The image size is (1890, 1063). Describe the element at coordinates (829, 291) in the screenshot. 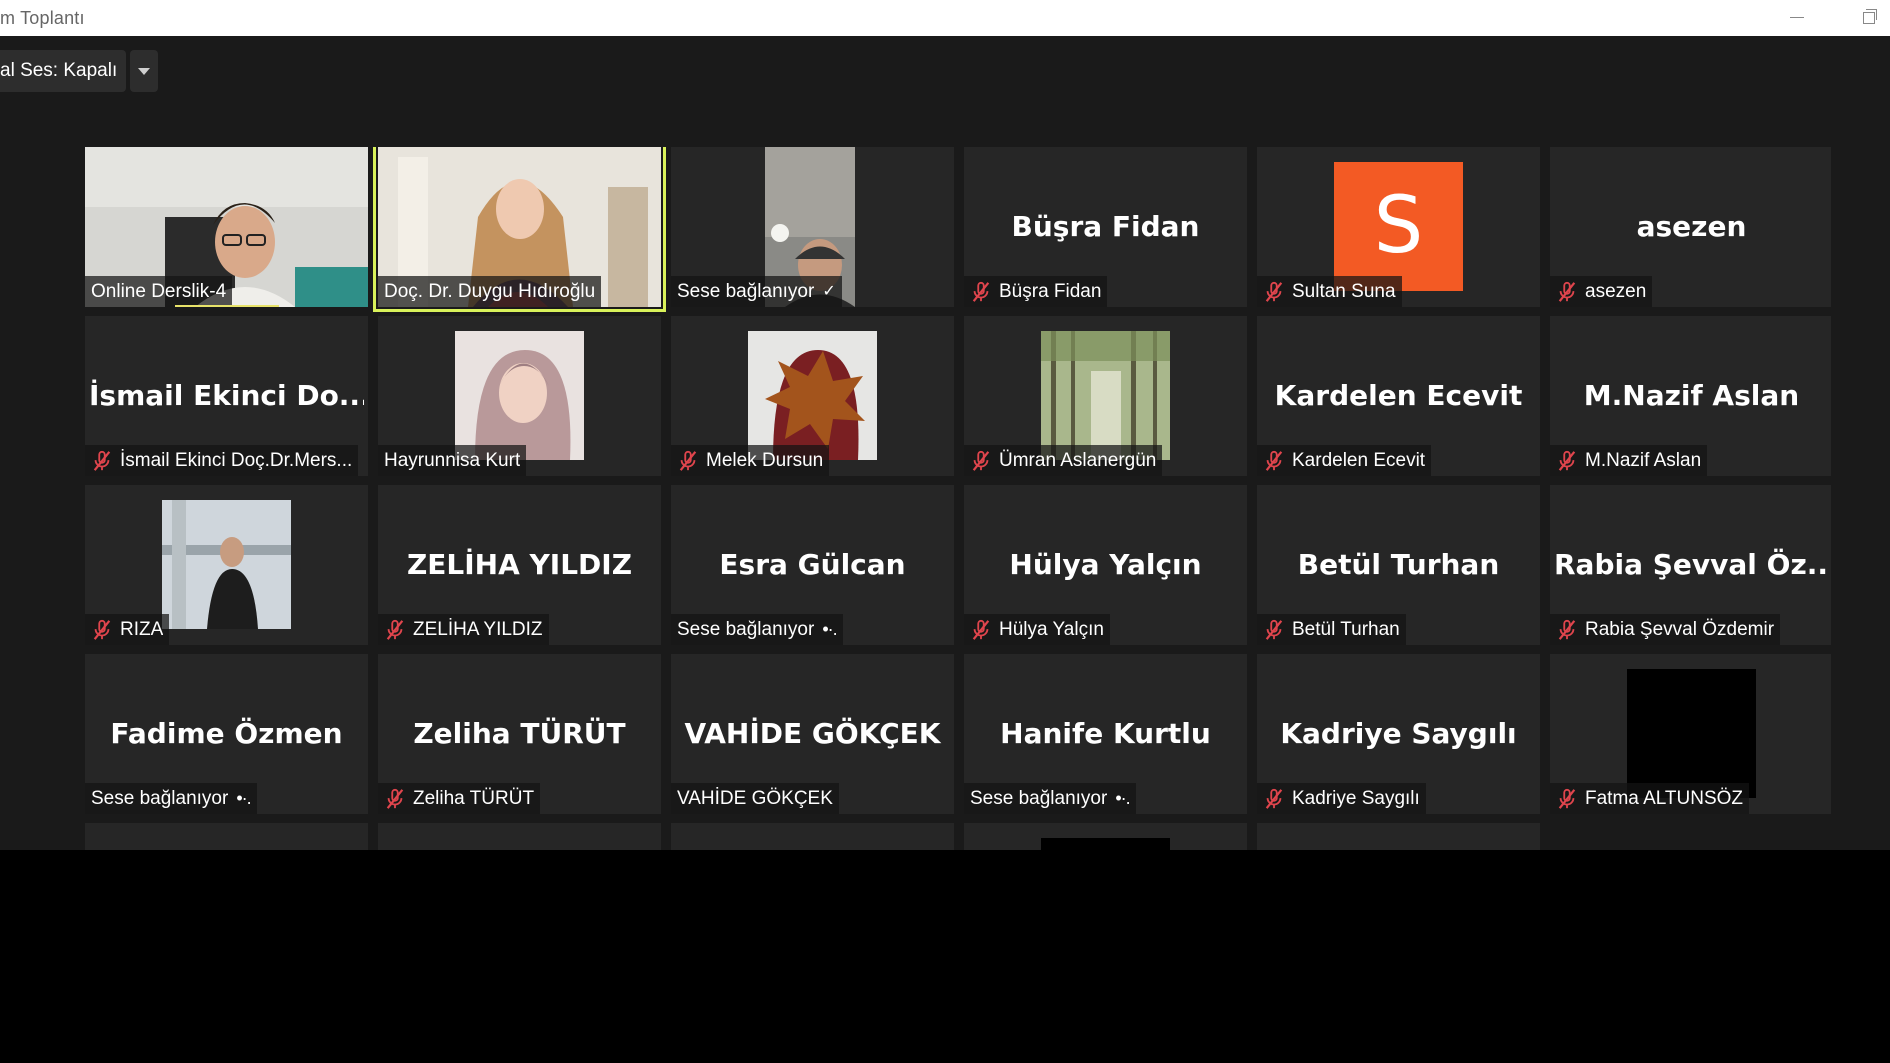

I see `check-icon: ✓` at that location.